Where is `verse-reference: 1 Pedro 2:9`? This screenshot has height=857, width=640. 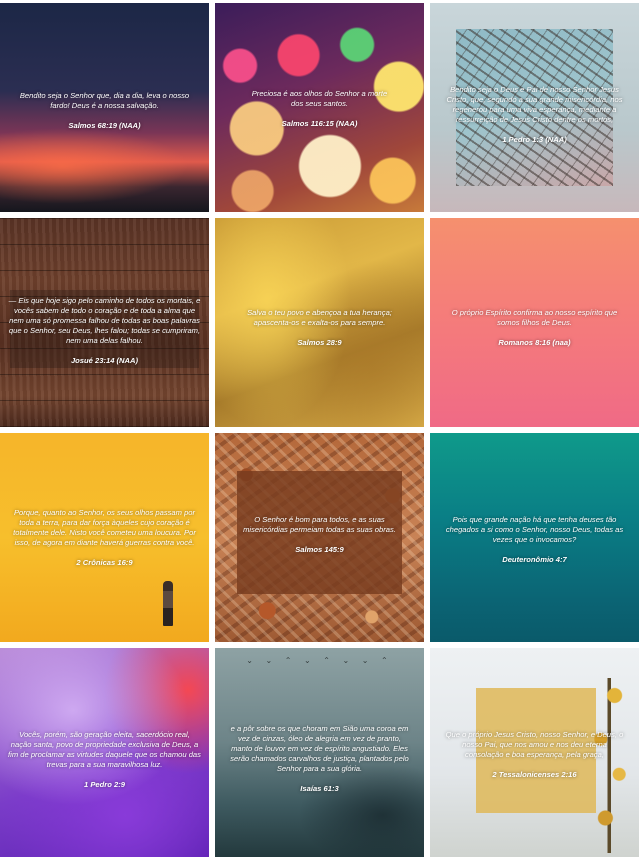 verse-reference: 1 Pedro 2:9 is located at coordinates (104, 784).